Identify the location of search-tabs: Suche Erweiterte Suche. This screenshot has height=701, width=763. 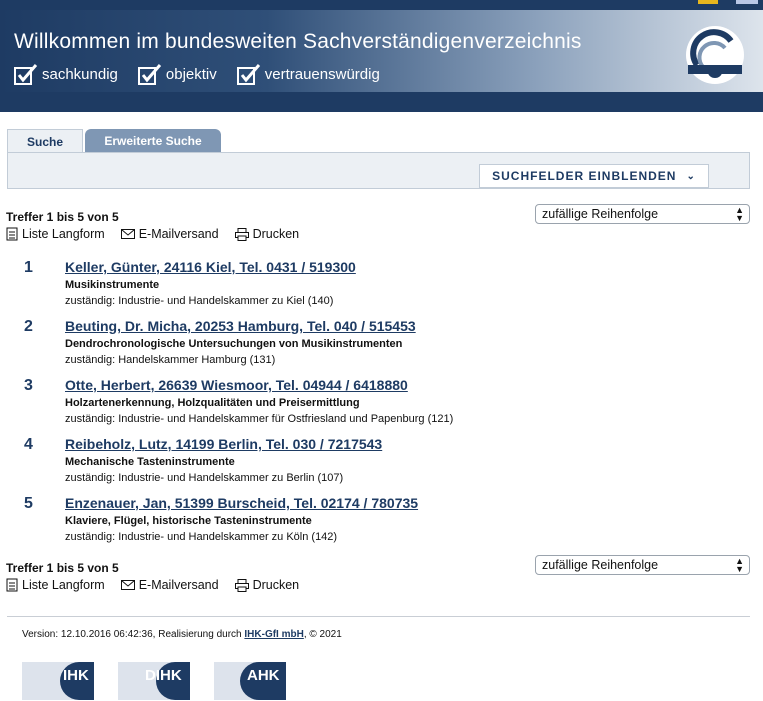
(114, 141).